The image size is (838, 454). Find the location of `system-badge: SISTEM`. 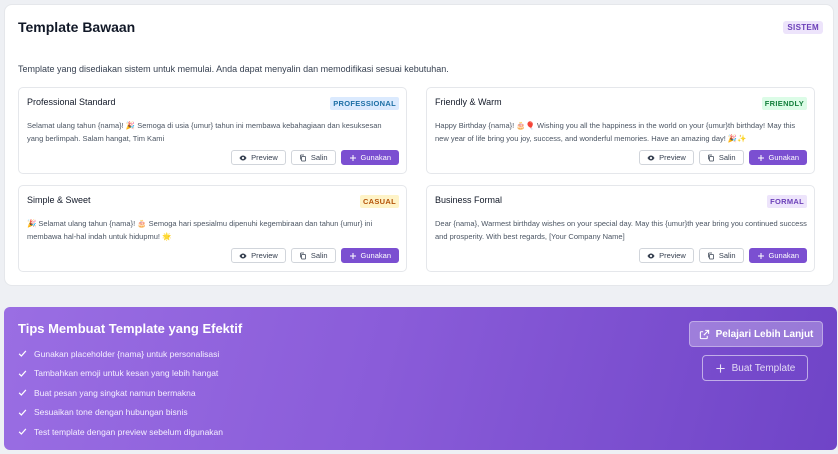

system-badge: SISTEM is located at coordinates (803, 27).